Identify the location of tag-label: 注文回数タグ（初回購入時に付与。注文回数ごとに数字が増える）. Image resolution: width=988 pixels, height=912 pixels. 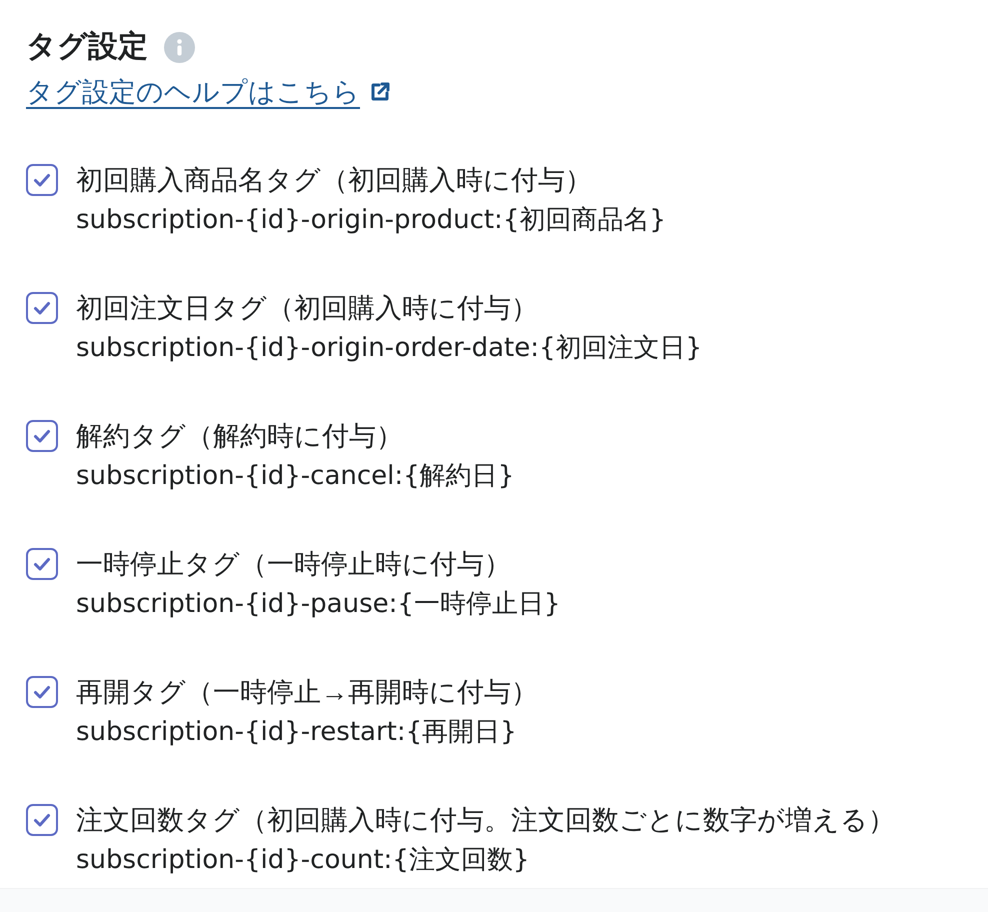
(485, 820).